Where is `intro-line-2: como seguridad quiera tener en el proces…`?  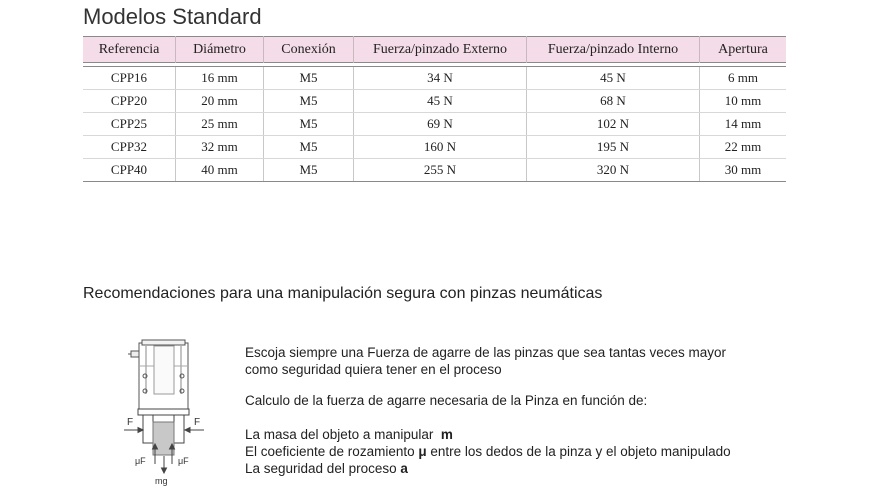 intro-line-2: como seguridad quiera tener en el proces… is located at coordinates (373, 369).